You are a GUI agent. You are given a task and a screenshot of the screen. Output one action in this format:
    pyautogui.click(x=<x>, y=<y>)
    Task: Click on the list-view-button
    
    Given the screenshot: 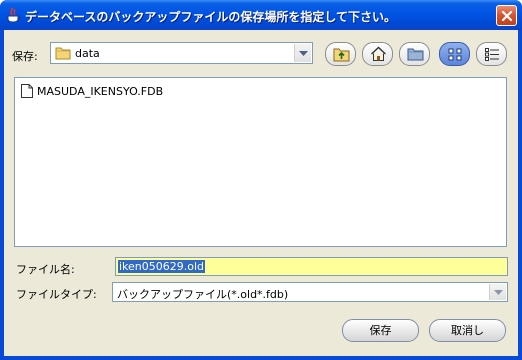 What is the action you would take?
    pyautogui.click(x=454, y=54)
    